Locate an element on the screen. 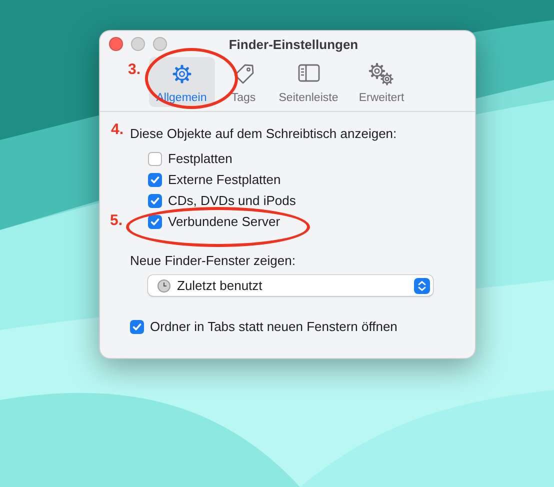 The height and width of the screenshot is (487, 554). checkbox-label: Externe Festplatten is located at coordinates (224, 179).